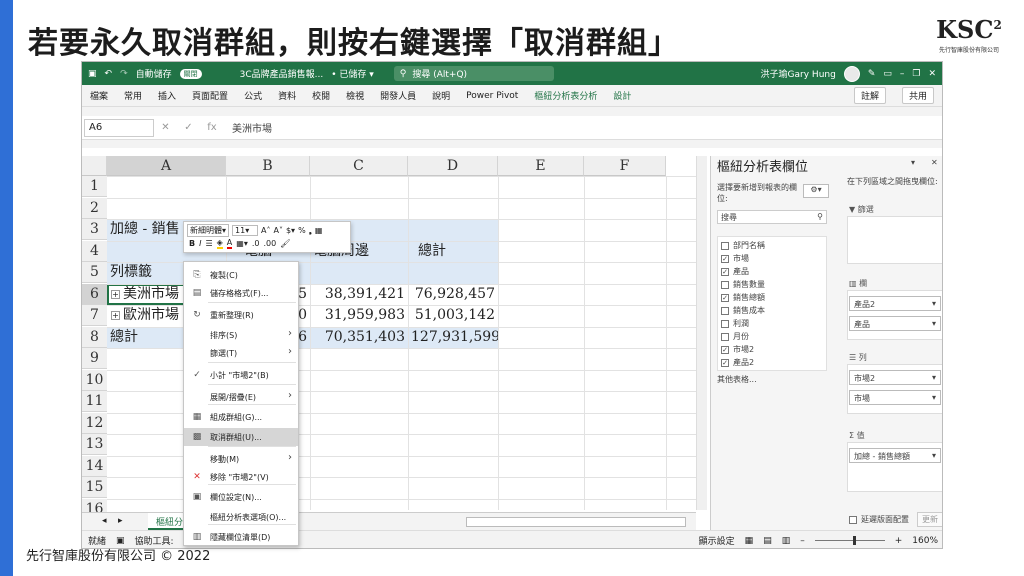  What do you see at coordinates (565, 95) in the screenshot?
I see `menu-tab: 樞紐分析表分析` at bounding box center [565, 95].